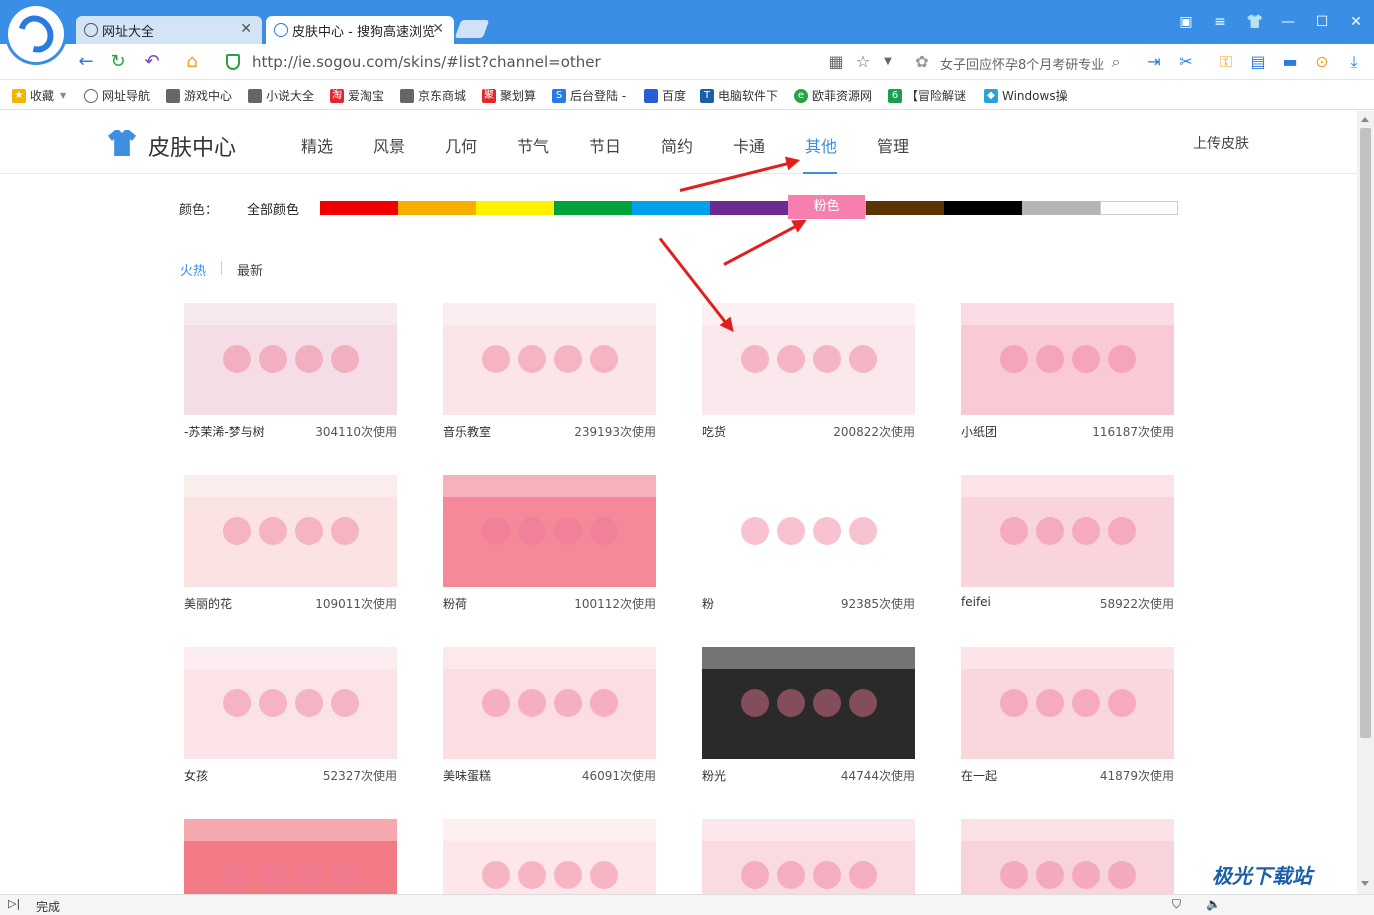 This screenshot has height=915, width=1374. I want to click on sort-new: 最新, so click(250, 269).